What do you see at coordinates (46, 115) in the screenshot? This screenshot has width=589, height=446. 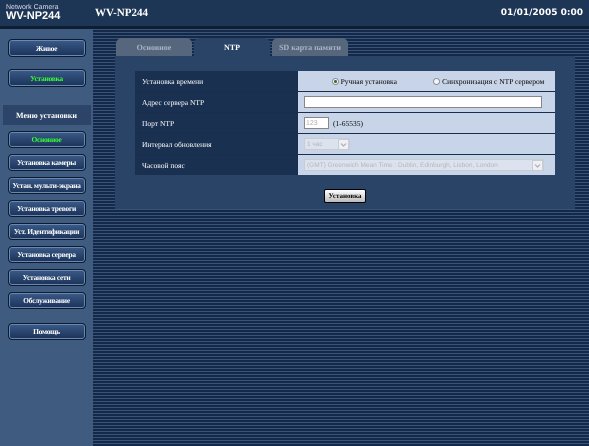 I see `menu-title: Меню установки` at bounding box center [46, 115].